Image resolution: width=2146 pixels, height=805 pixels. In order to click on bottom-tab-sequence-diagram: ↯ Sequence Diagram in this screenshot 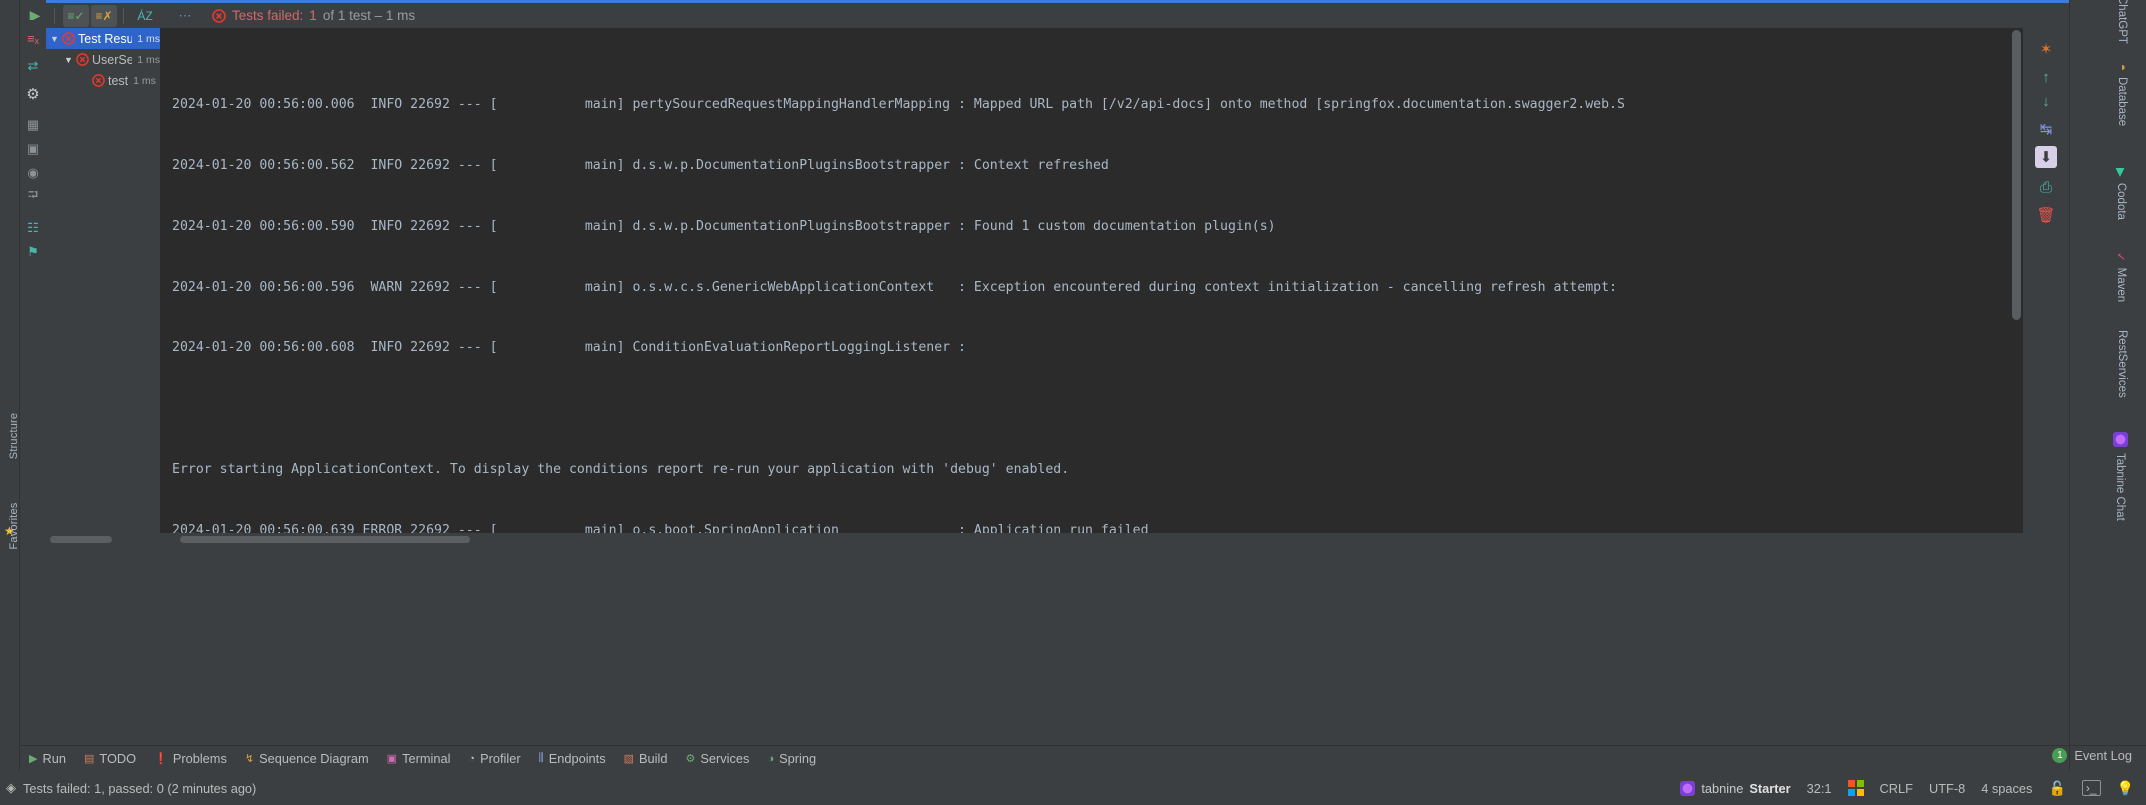, I will do `click(307, 759)`.